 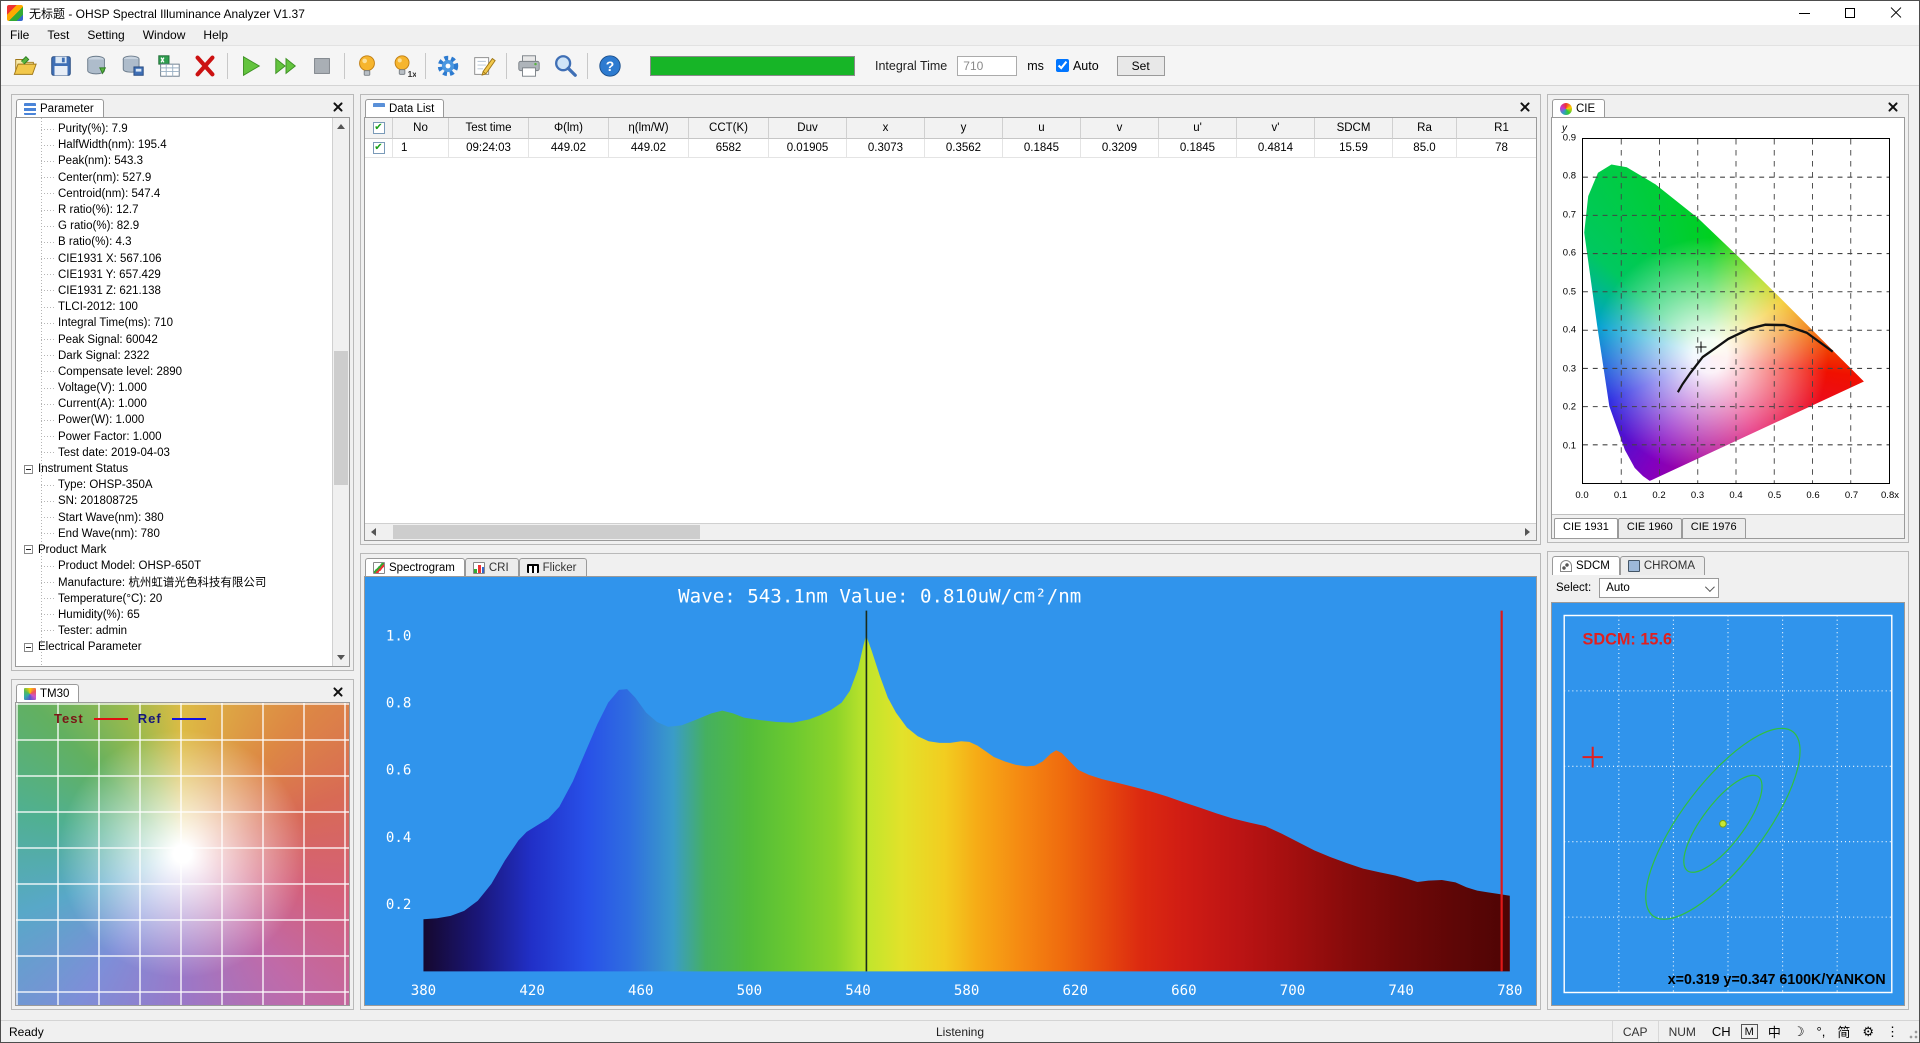 I want to click on tab-data-list: Data List, so click(x=405, y=108).